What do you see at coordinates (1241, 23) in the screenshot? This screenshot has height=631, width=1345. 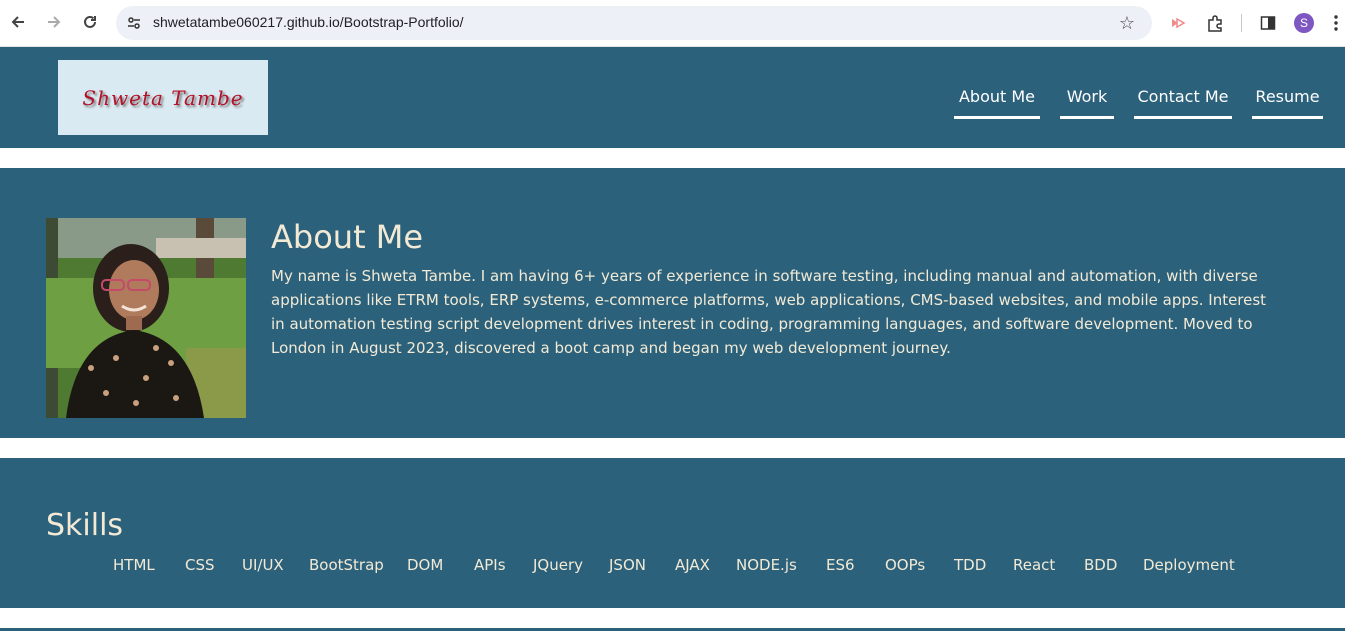 I see `toolbar-divider` at bounding box center [1241, 23].